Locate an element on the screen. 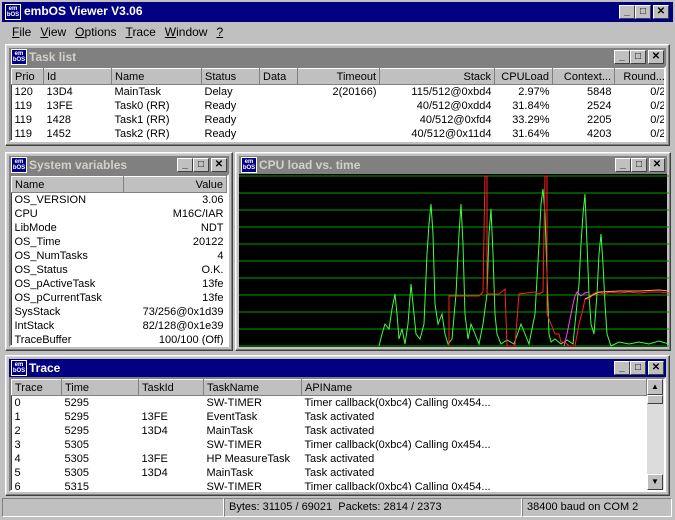  sysvars-maximize-button: □ is located at coordinates (201, 165).